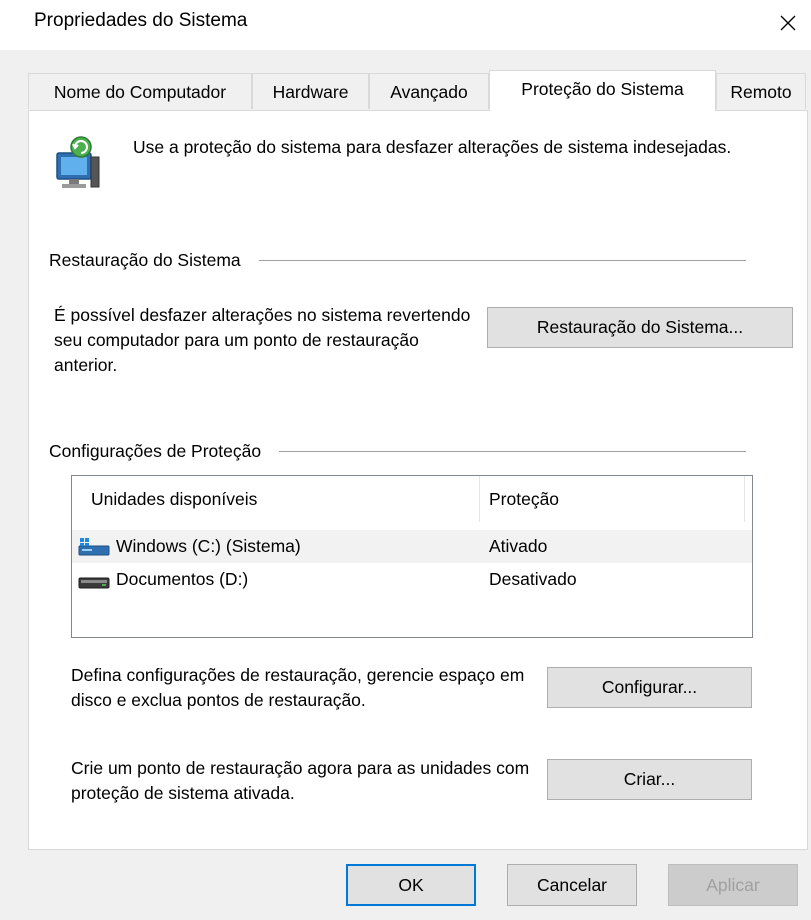 The height and width of the screenshot is (920, 811). What do you see at coordinates (411, 885) in the screenshot?
I see `ok-button: OK` at bounding box center [411, 885].